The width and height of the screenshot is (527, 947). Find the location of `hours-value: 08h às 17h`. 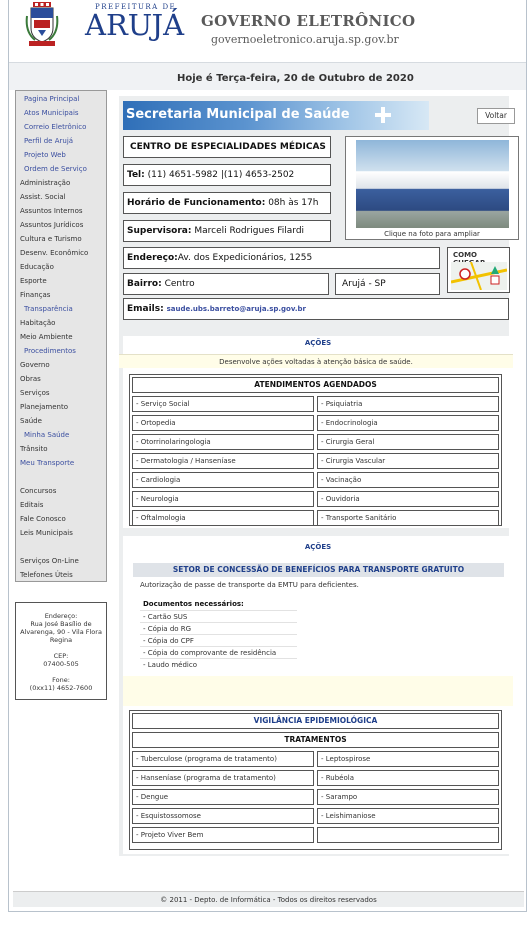

hours-value: 08h às 17h is located at coordinates (293, 203).